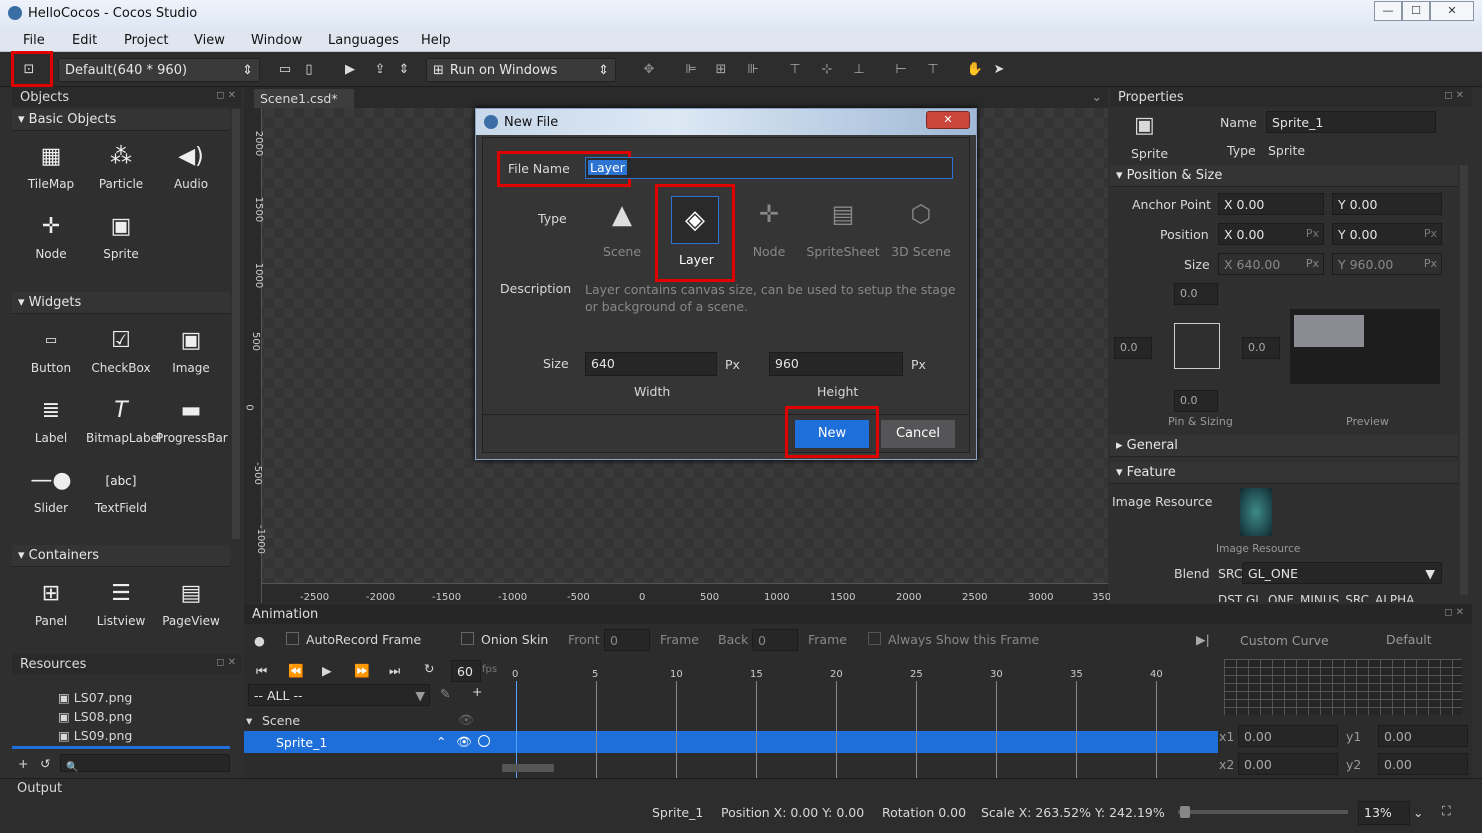  Describe the element at coordinates (1185, 812) in the screenshot. I see `zoom-slider-handle` at that location.